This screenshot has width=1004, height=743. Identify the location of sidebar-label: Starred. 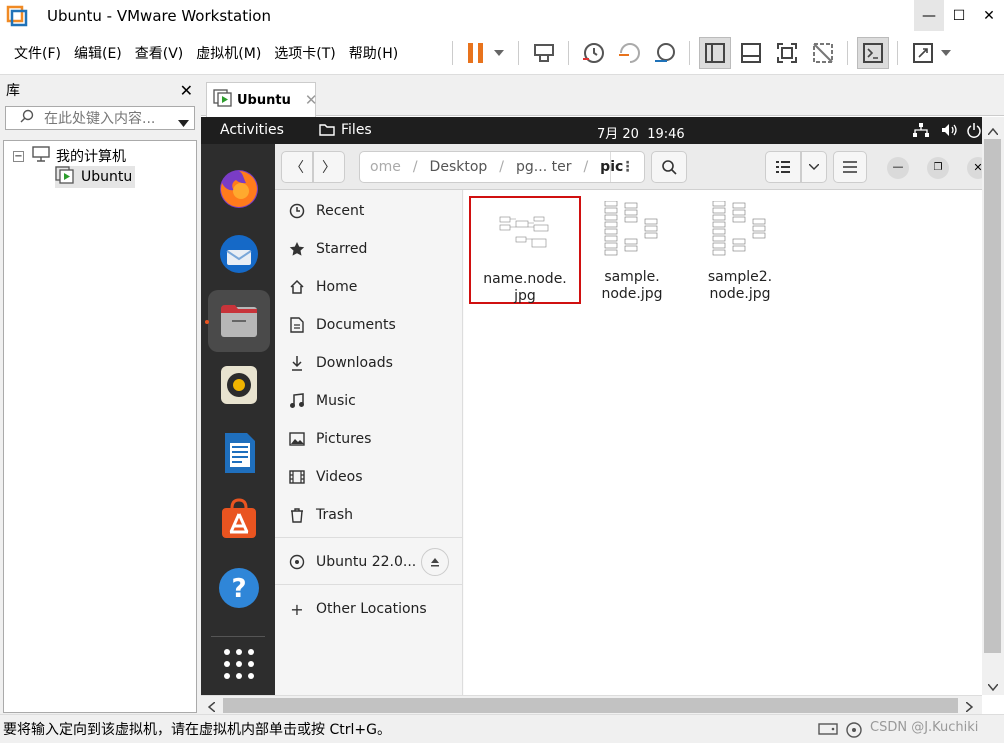
(342, 249).